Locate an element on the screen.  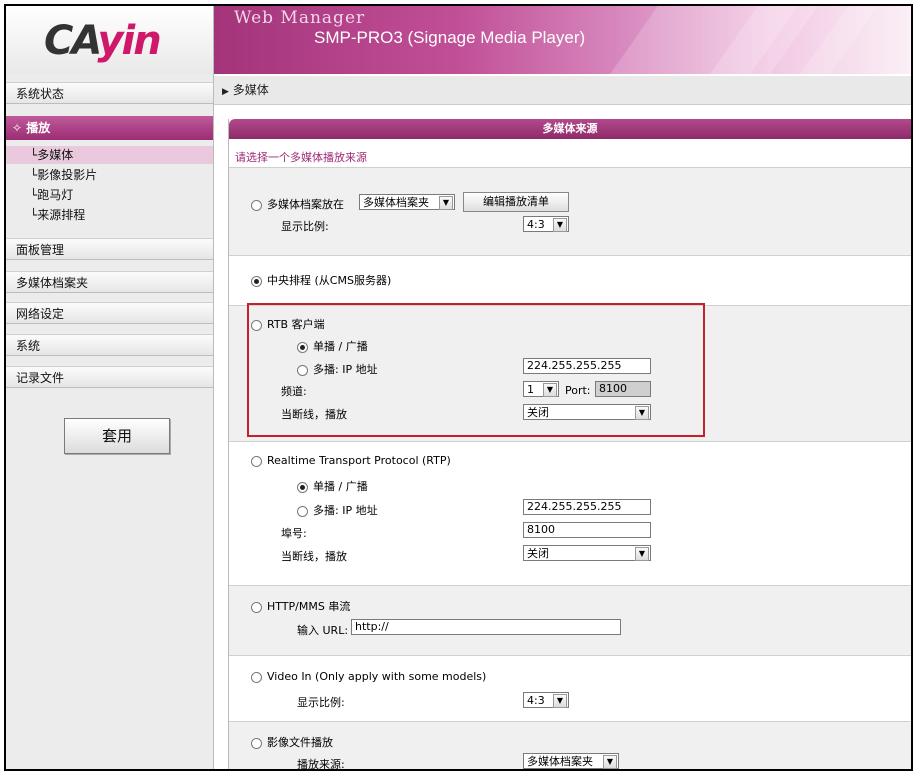
video-in-radio is located at coordinates (256, 677).